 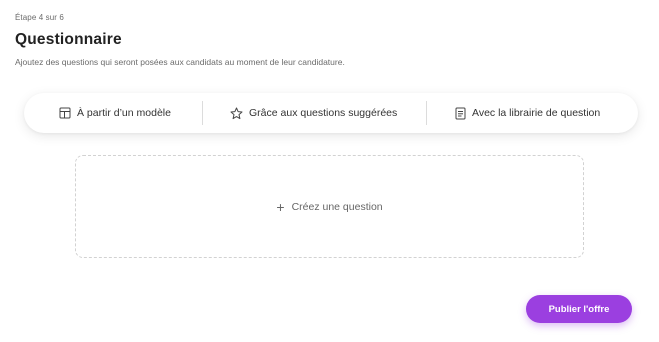 What do you see at coordinates (323, 113) in the screenshot?
I see `option-suggested-questions-label: Grâce aux questions suggérées` at bounding box center [323, 113].